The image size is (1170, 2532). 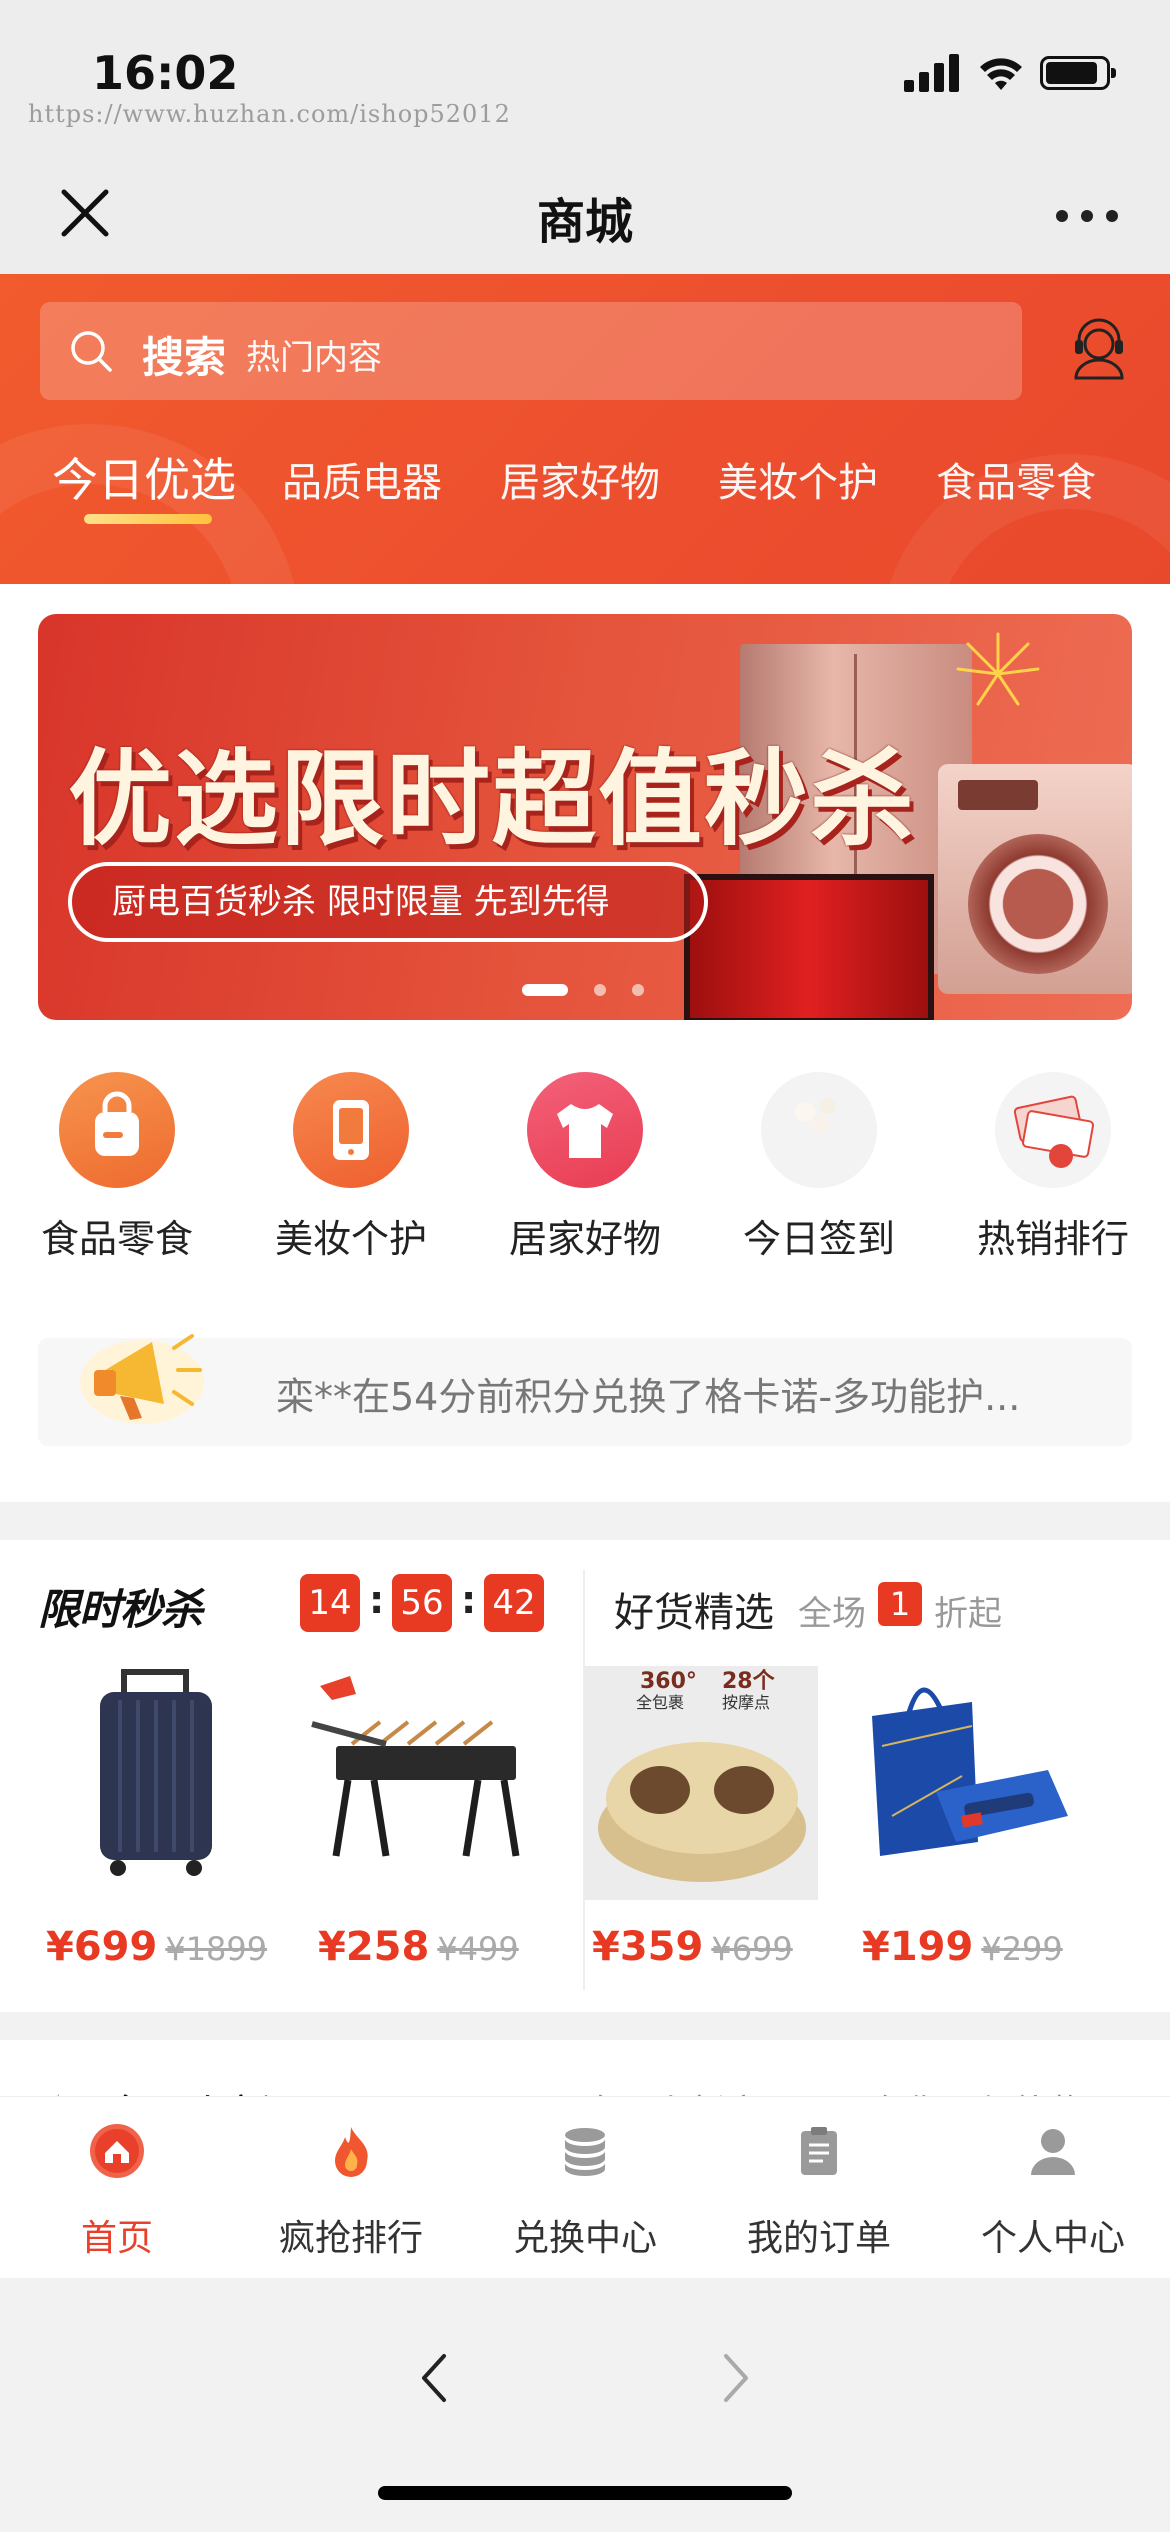 What do you see at coordinates (968, 1614) in the screenshot?
I see `good-picks-subtitle: 折起` at bounding box center [968, 1614].